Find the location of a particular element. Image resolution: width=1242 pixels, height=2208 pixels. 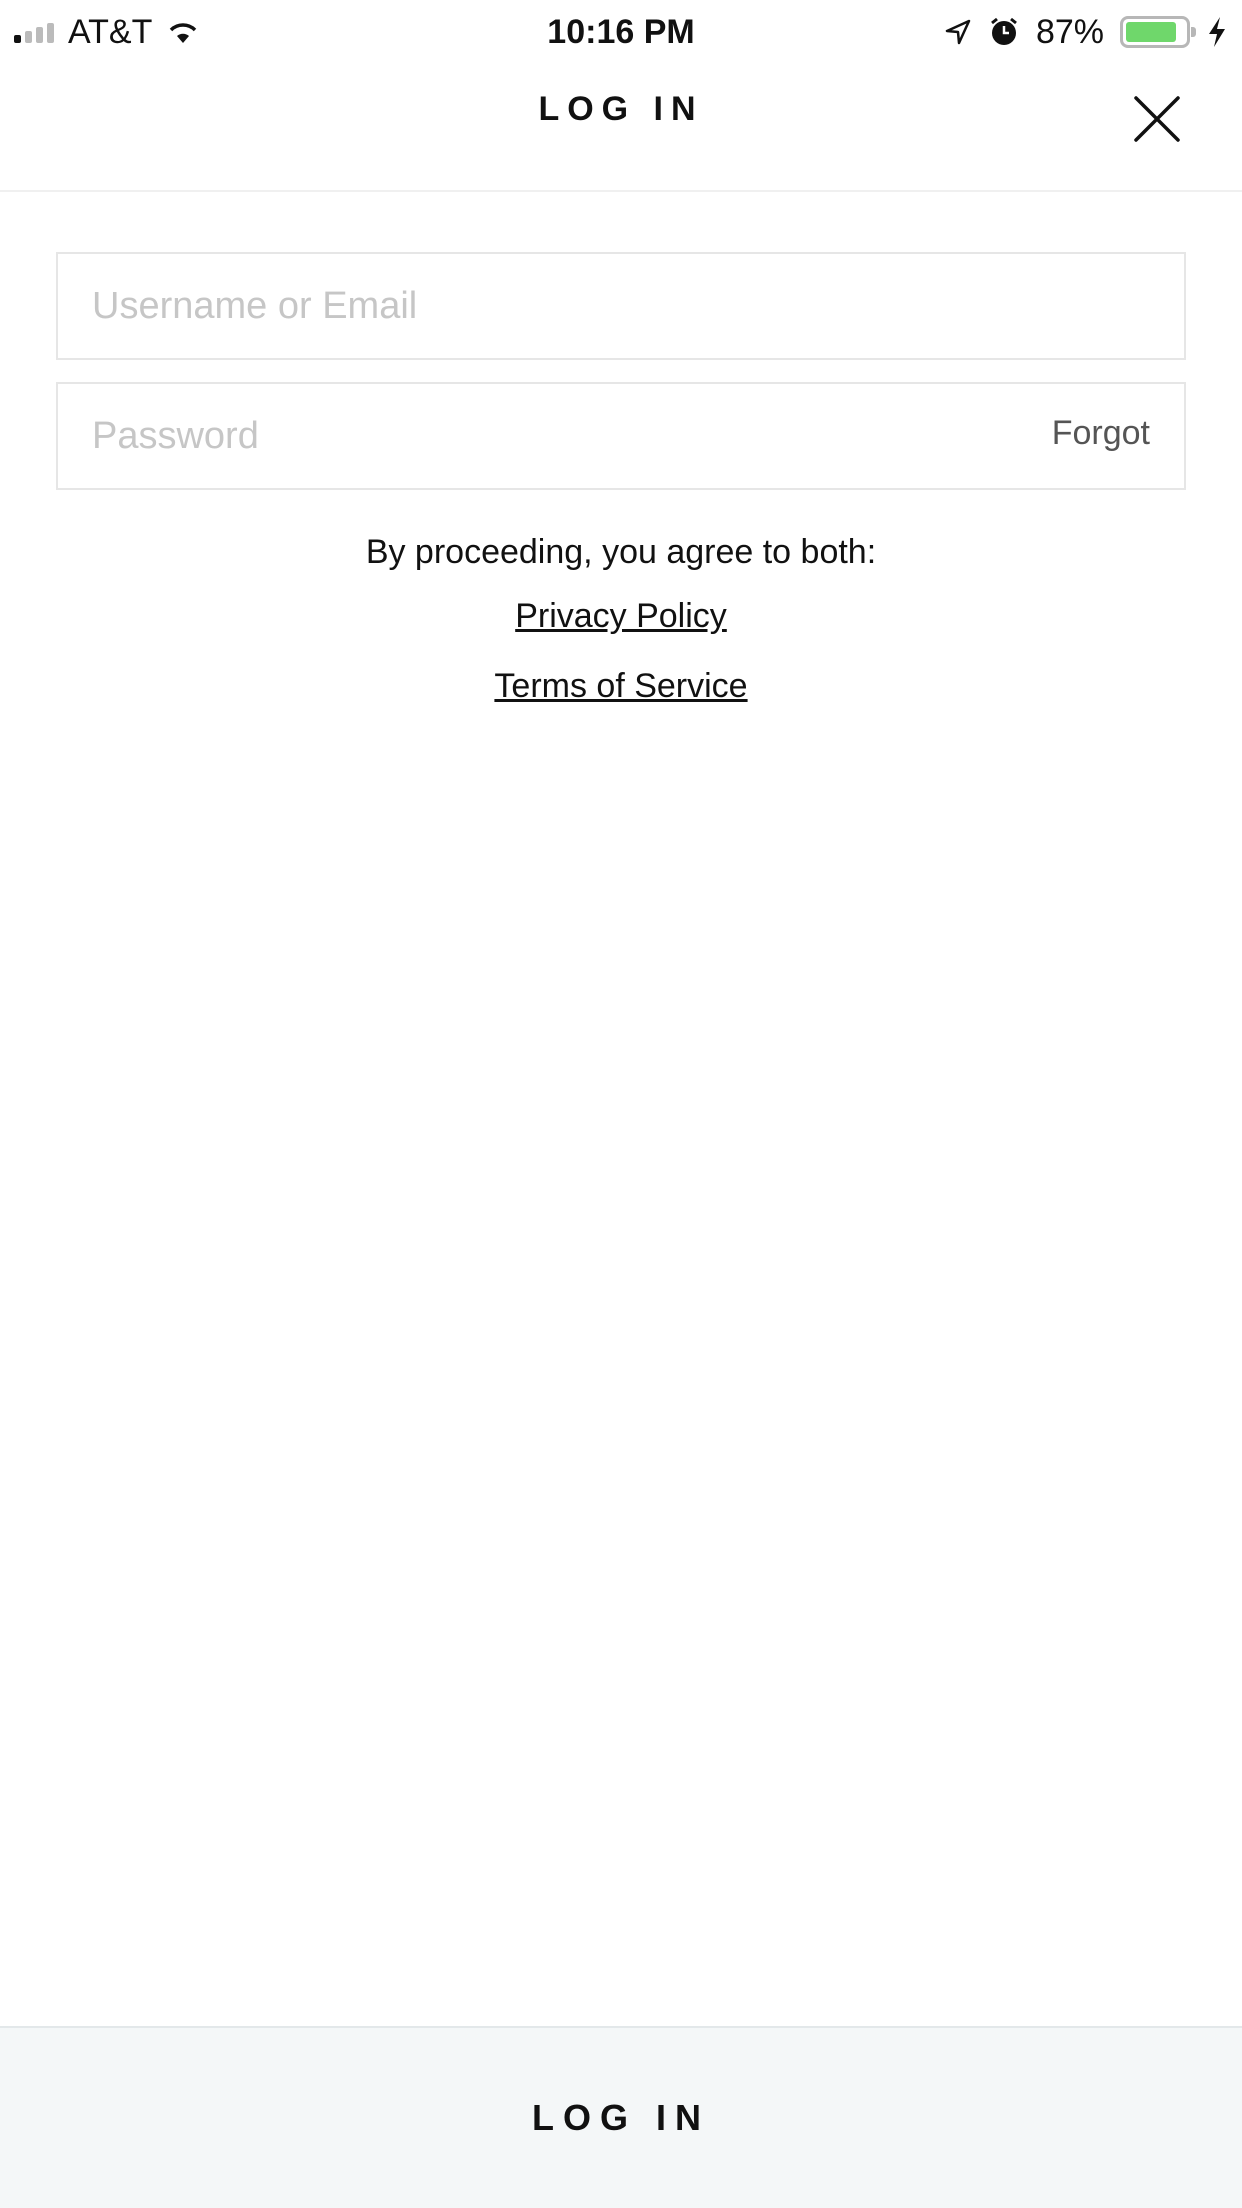

username-input is located at coordinates (542, 306).